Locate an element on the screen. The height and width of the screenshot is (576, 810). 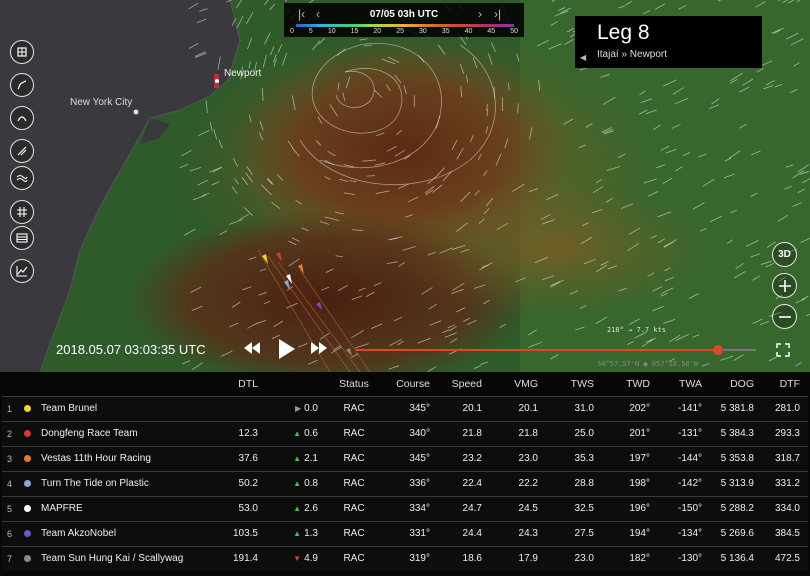
team-cell: Team Sun Hung Kai / Scallywag is located at coordinates (114, 558).